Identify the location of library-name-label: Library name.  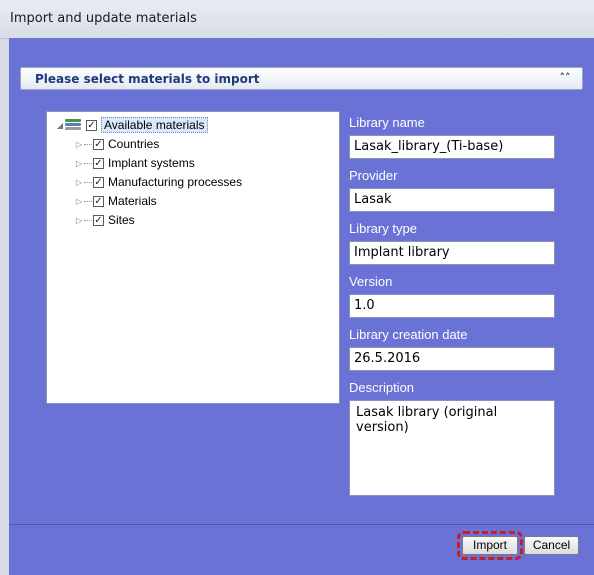
(387, 122).